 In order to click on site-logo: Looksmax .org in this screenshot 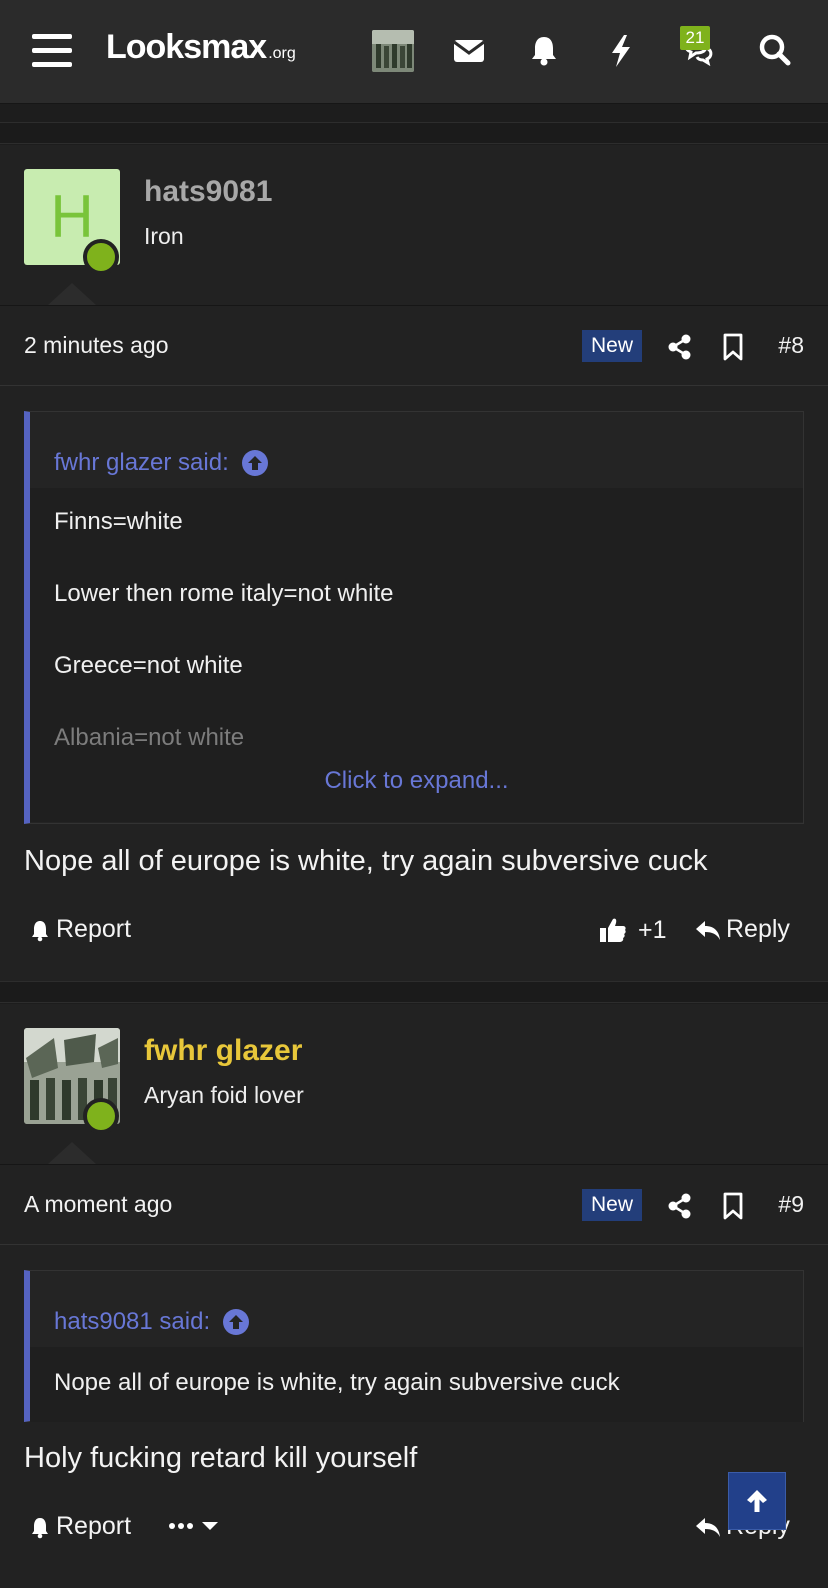, I will do `click(201, 51)`.